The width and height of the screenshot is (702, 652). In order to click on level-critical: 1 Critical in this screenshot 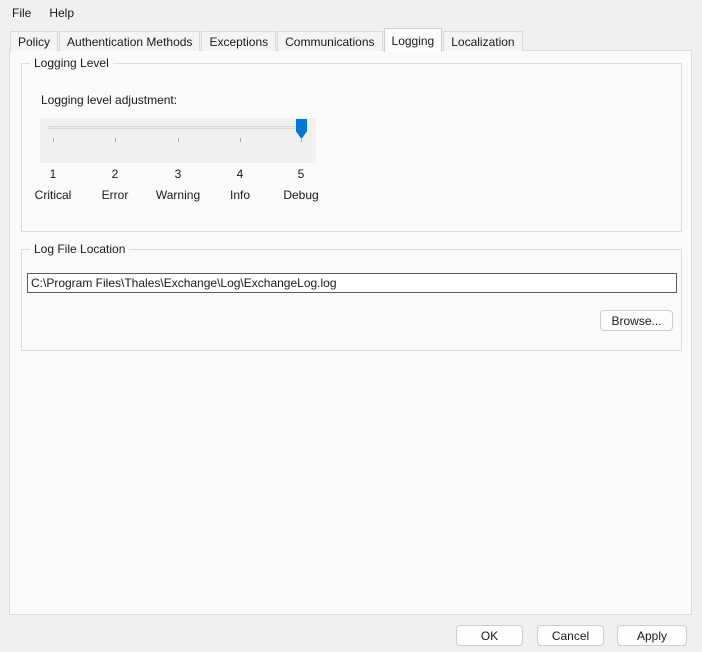, I will do `click(53, 184)`.